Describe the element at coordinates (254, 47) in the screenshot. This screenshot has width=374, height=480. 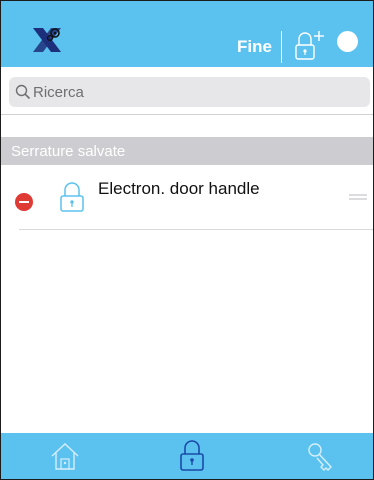
I see `done-button: Fine` at that location.